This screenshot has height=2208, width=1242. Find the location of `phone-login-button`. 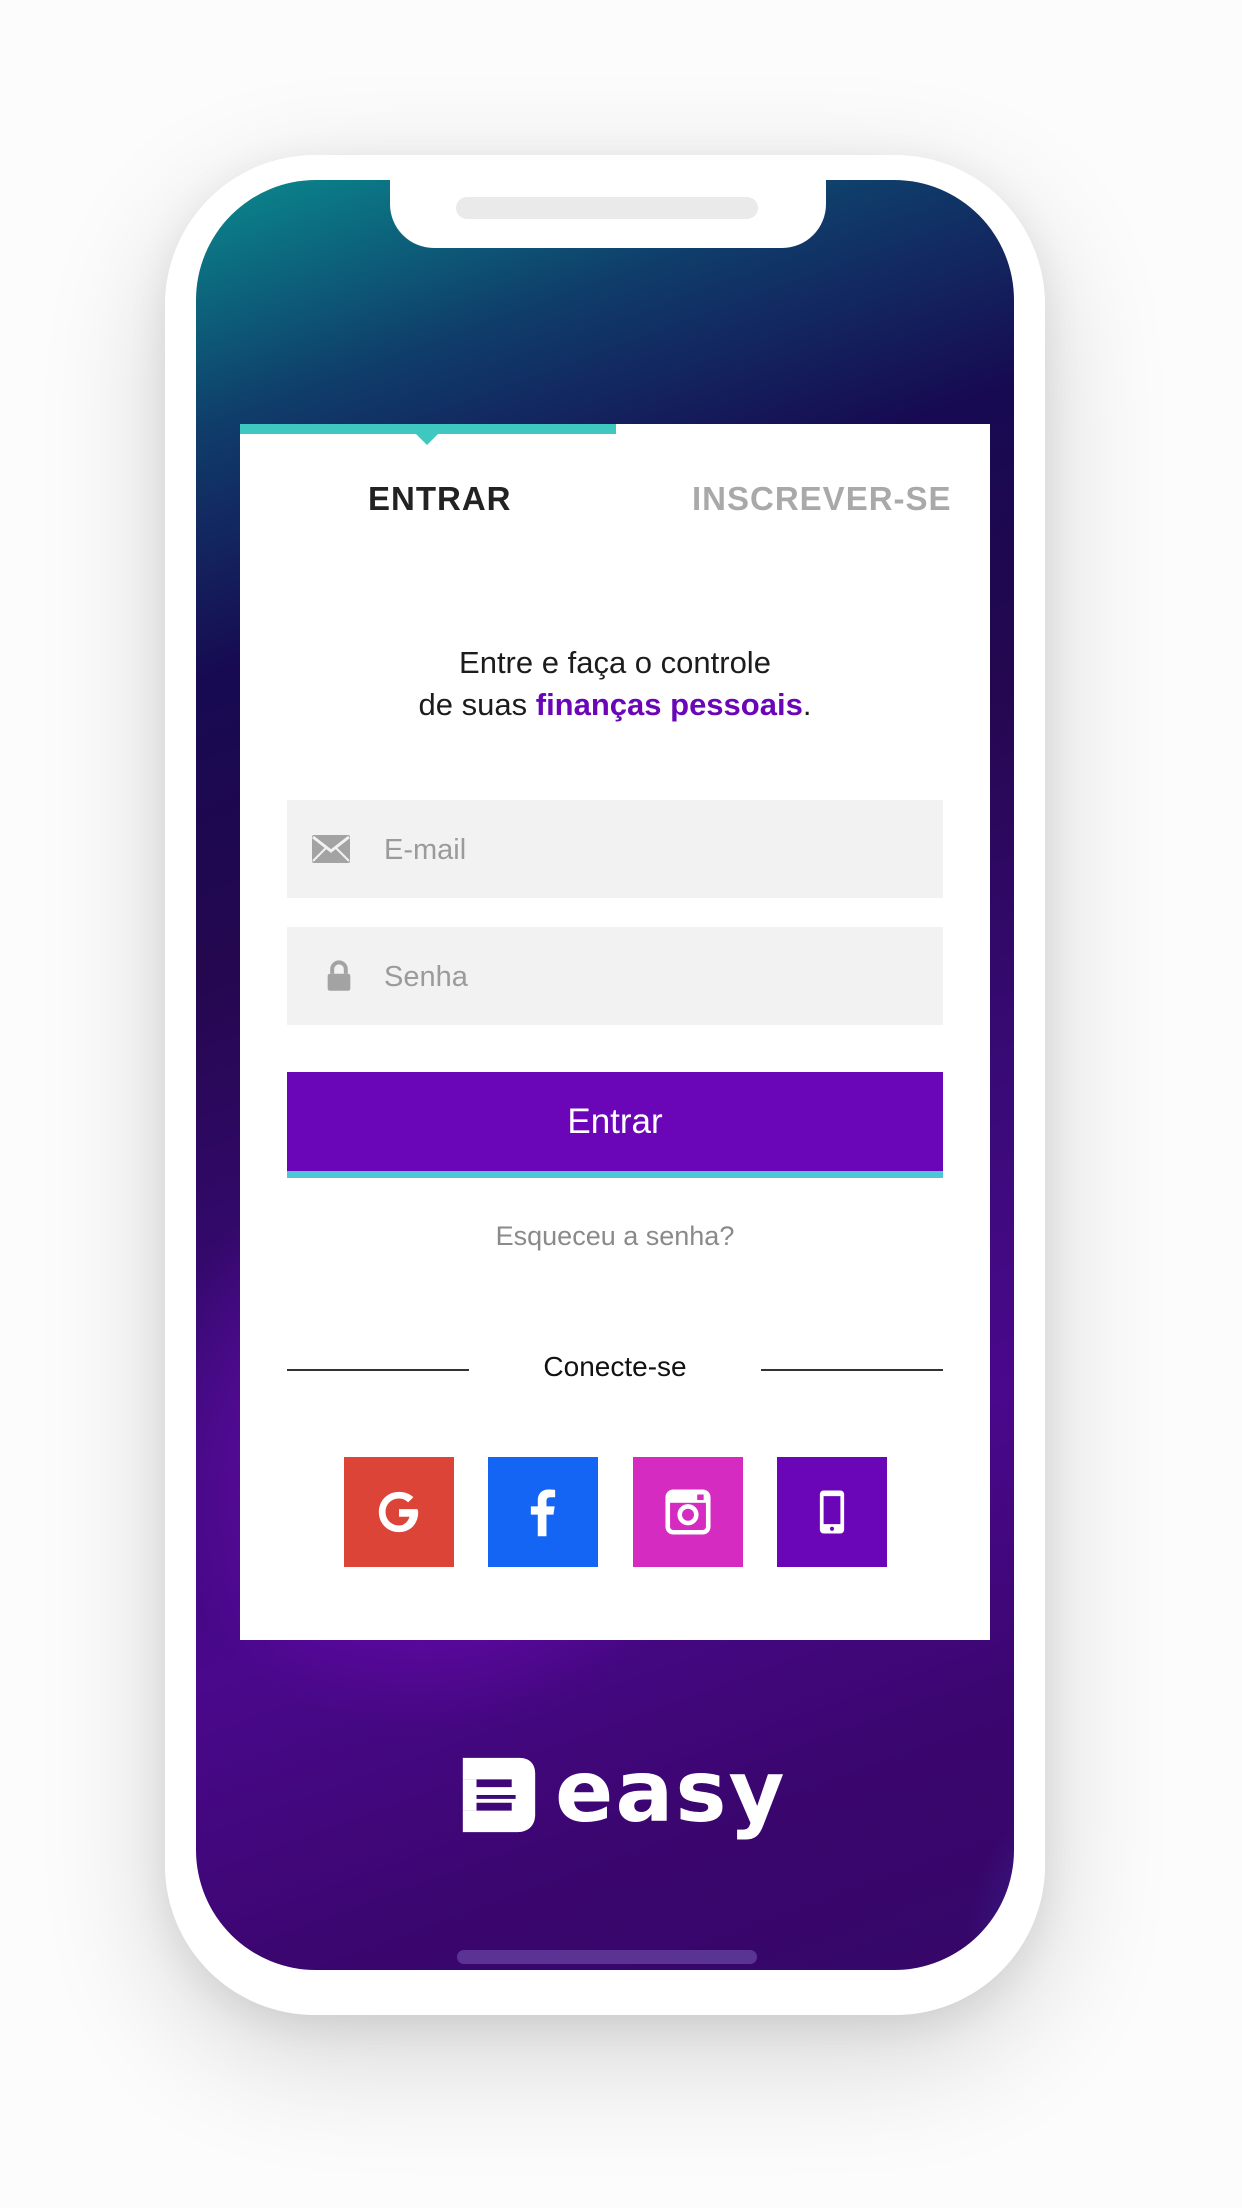

phone-login-button is located at coordinates (832, 1512).